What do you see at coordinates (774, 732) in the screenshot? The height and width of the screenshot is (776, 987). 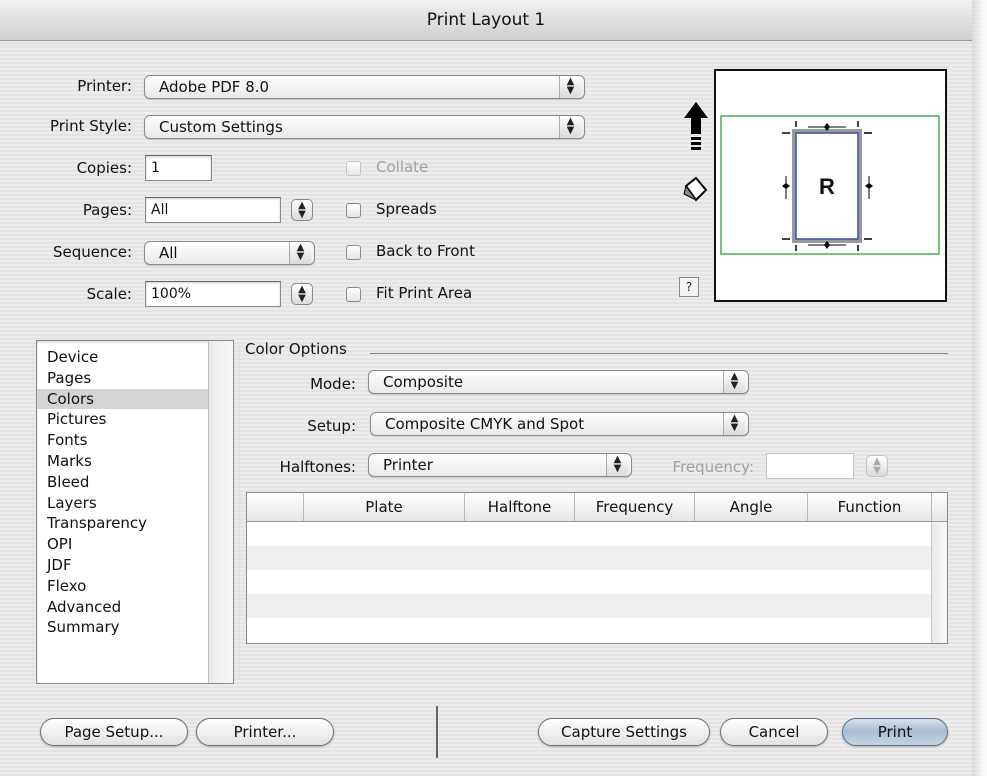 I see `cancel-button: Cancel` at bounding box center [774, 732].